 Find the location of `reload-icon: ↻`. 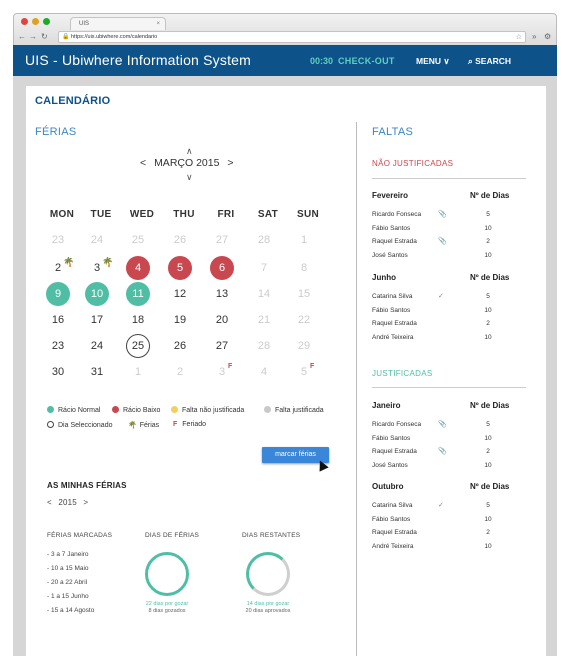

reload-icon: ↻ is located at coordinates (44, 37).